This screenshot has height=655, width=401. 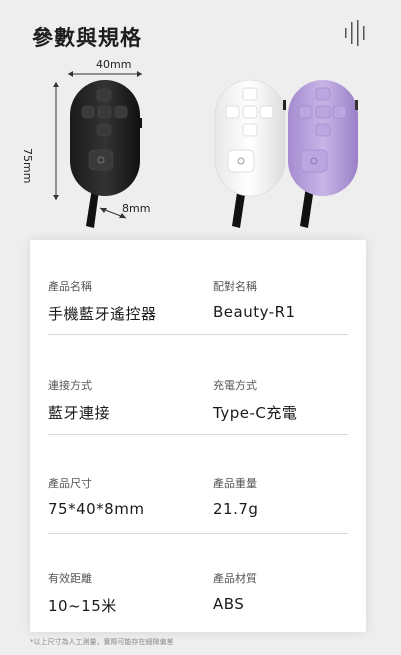 I want to click on spec-value: Beauty-R1, so click(x=254, y=312).